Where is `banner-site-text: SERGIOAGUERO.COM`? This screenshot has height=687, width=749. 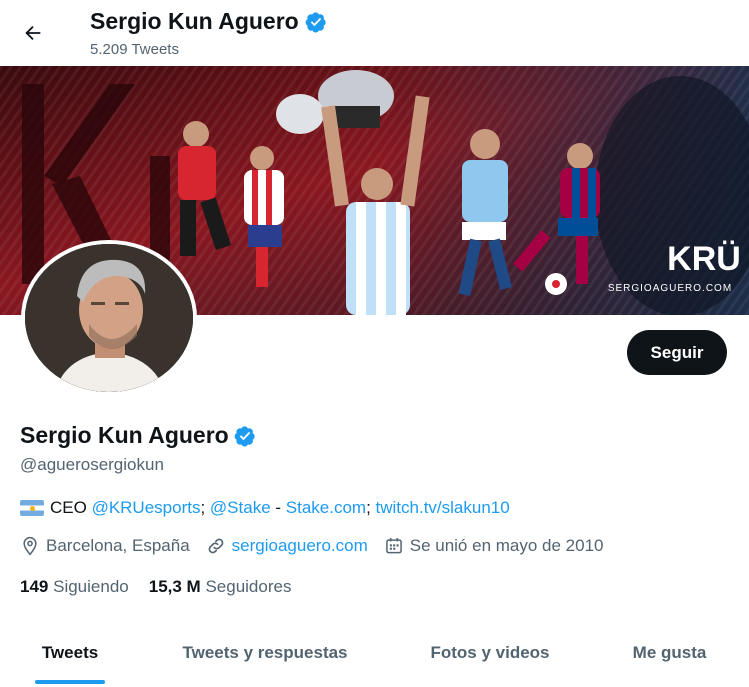 banner-site-text: SERGIOAGUERO.COM is located at coordinates (670, 288).